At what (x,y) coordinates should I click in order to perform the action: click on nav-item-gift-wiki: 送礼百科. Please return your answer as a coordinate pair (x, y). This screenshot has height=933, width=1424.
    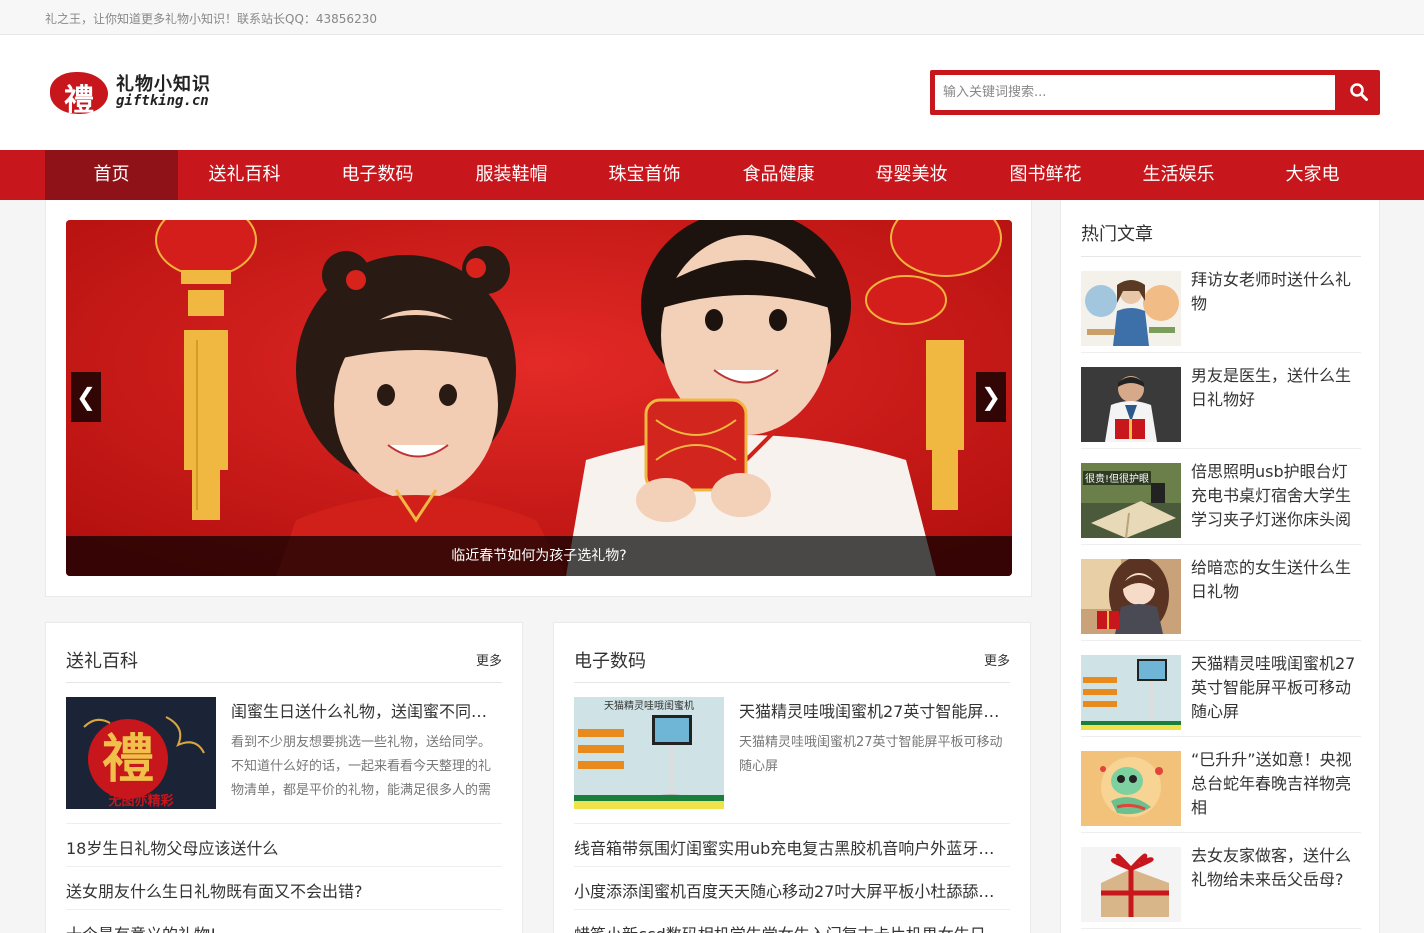
    Looking at the image, I should click on (244, 175).